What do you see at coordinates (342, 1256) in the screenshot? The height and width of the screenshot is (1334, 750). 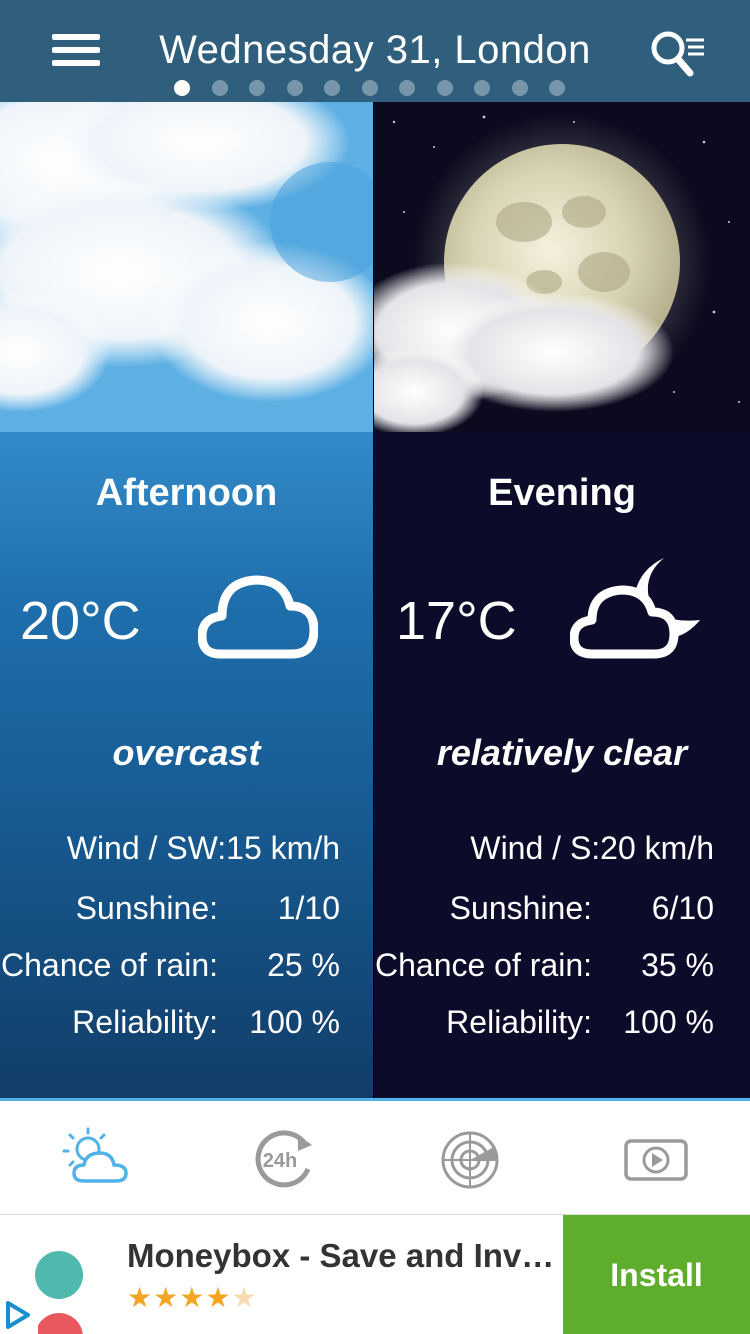 I see `ad-title: Moneybox - Save and Invest` at bounding box center [342, 1256].